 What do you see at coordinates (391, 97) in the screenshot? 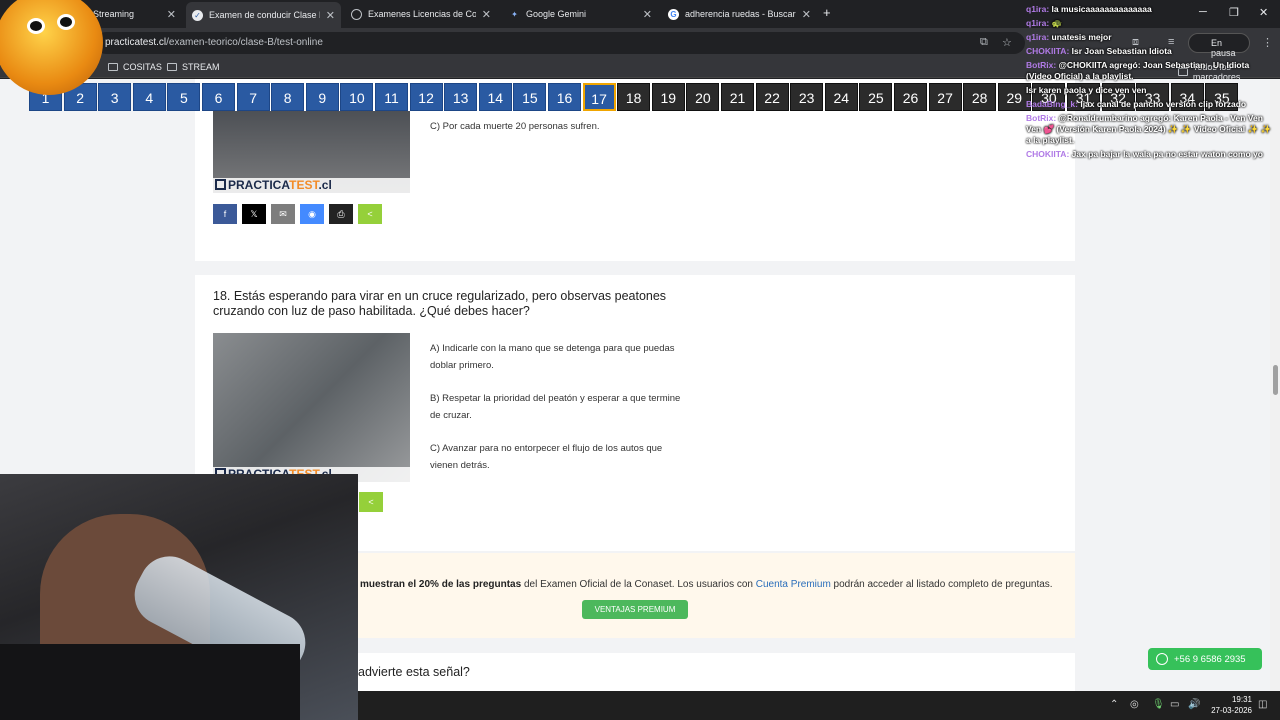
I see `question-number-11: 11` at bounding box center [391, 97].